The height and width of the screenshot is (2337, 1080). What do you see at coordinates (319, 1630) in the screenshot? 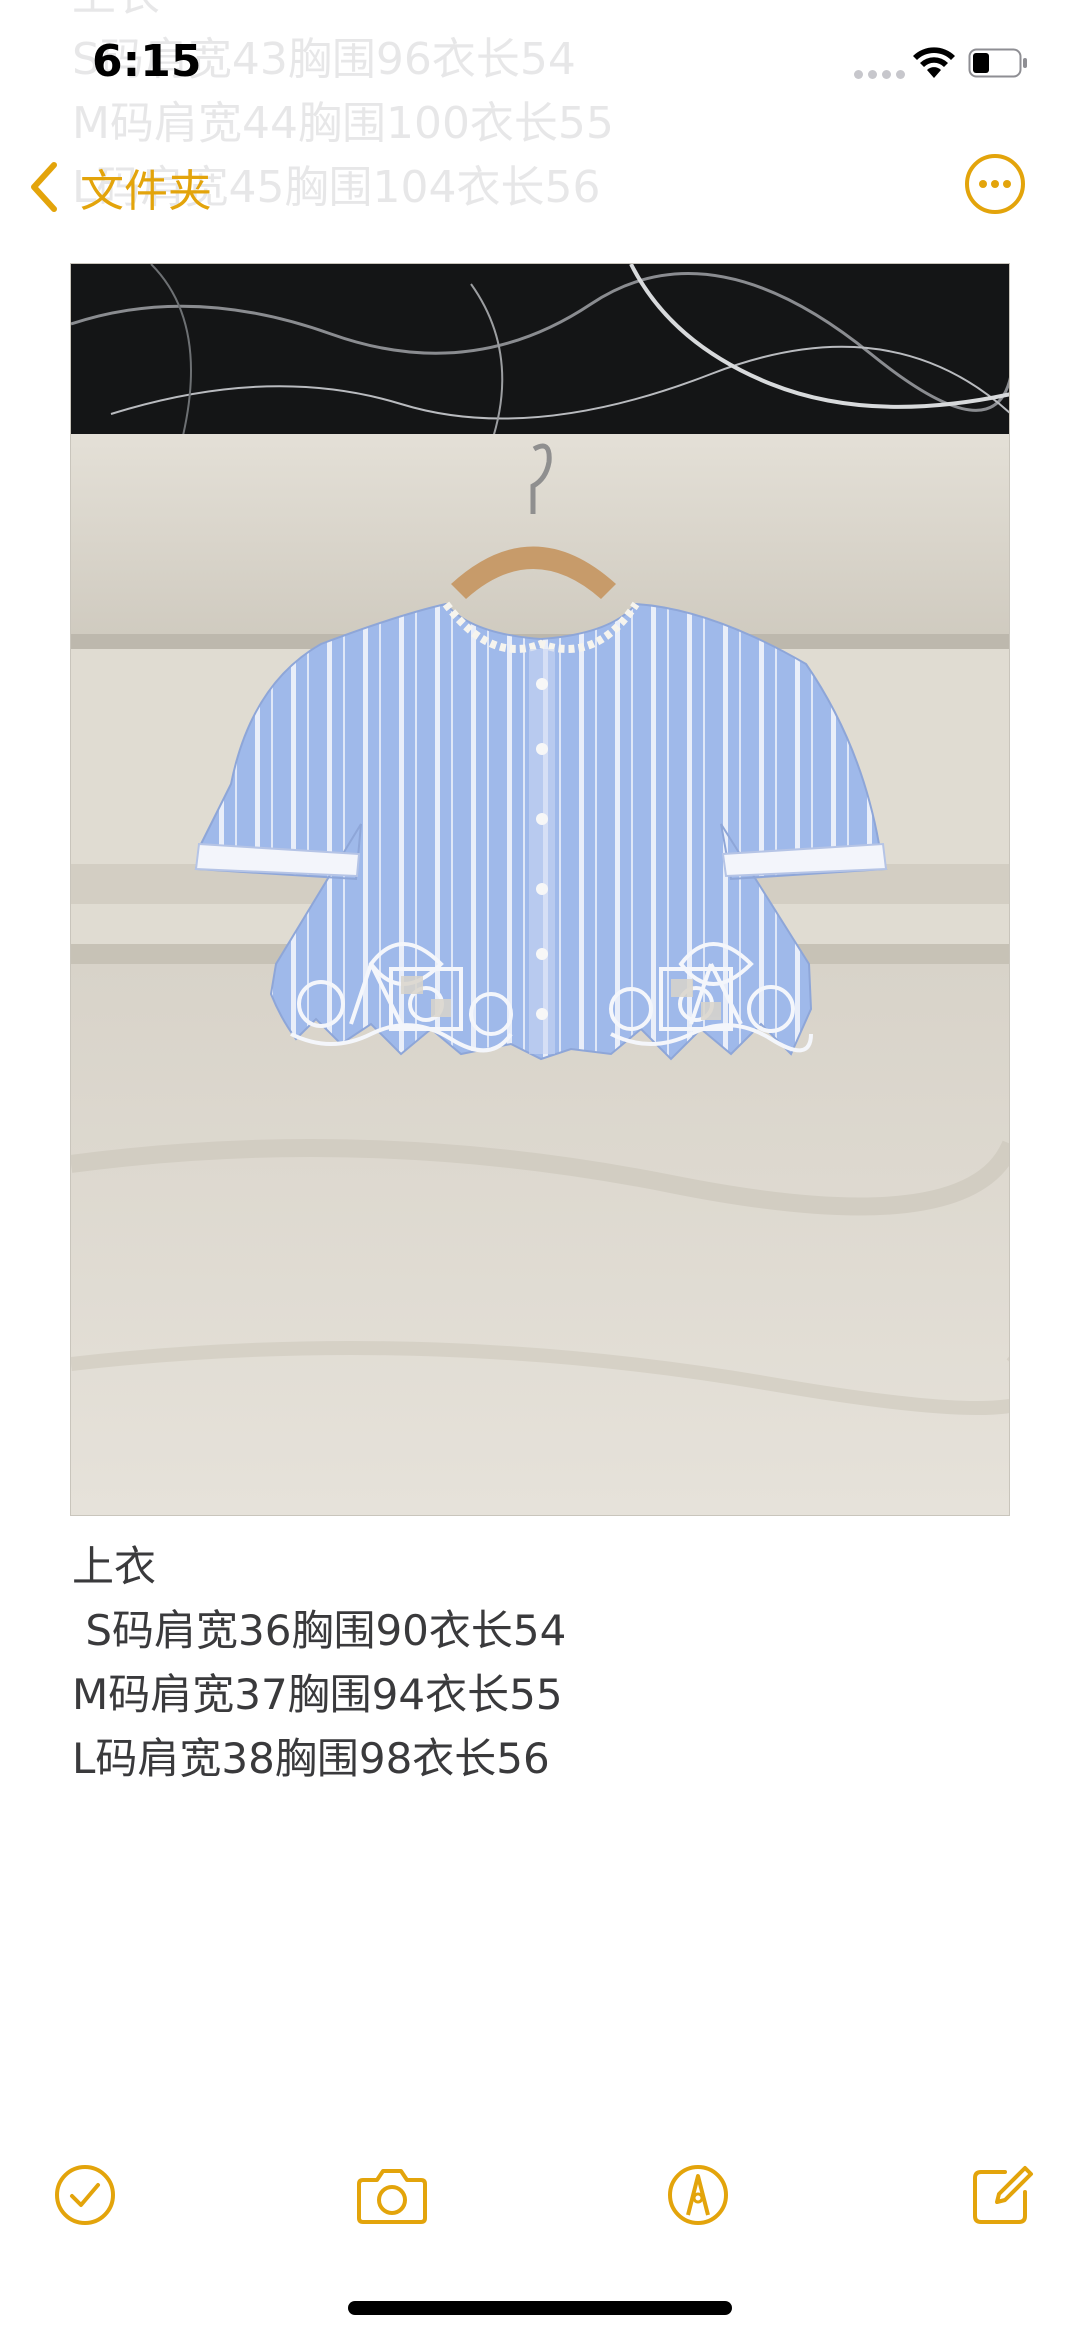
I see `note-size-s-line: S码肩宽36胸围90衣长54` at bounding box center [319, 1630].